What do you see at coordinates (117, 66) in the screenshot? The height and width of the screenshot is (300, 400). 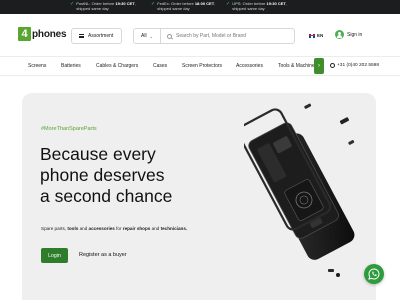 I see `nav-item-cables-chargers: Cables & Chargers` at bounding box center [117, 66].